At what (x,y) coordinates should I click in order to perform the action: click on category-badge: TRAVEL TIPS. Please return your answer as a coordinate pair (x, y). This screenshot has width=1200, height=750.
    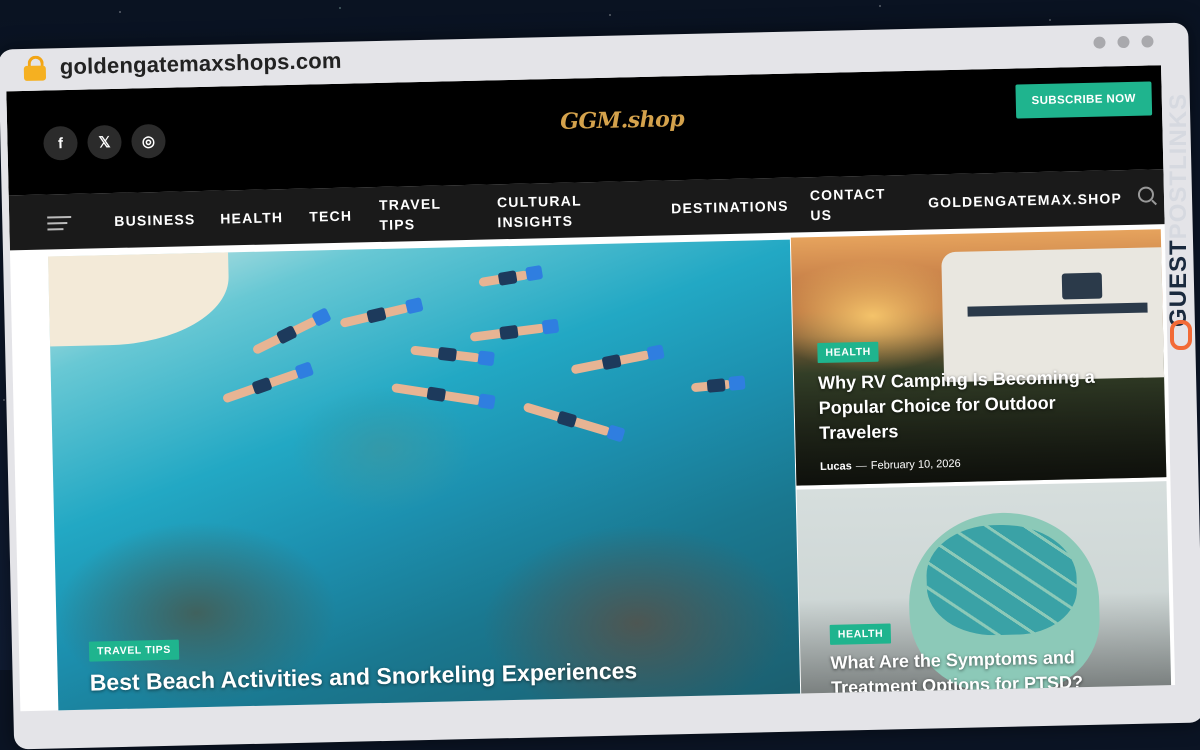
    Looking at the image, I should click on (134, 650).